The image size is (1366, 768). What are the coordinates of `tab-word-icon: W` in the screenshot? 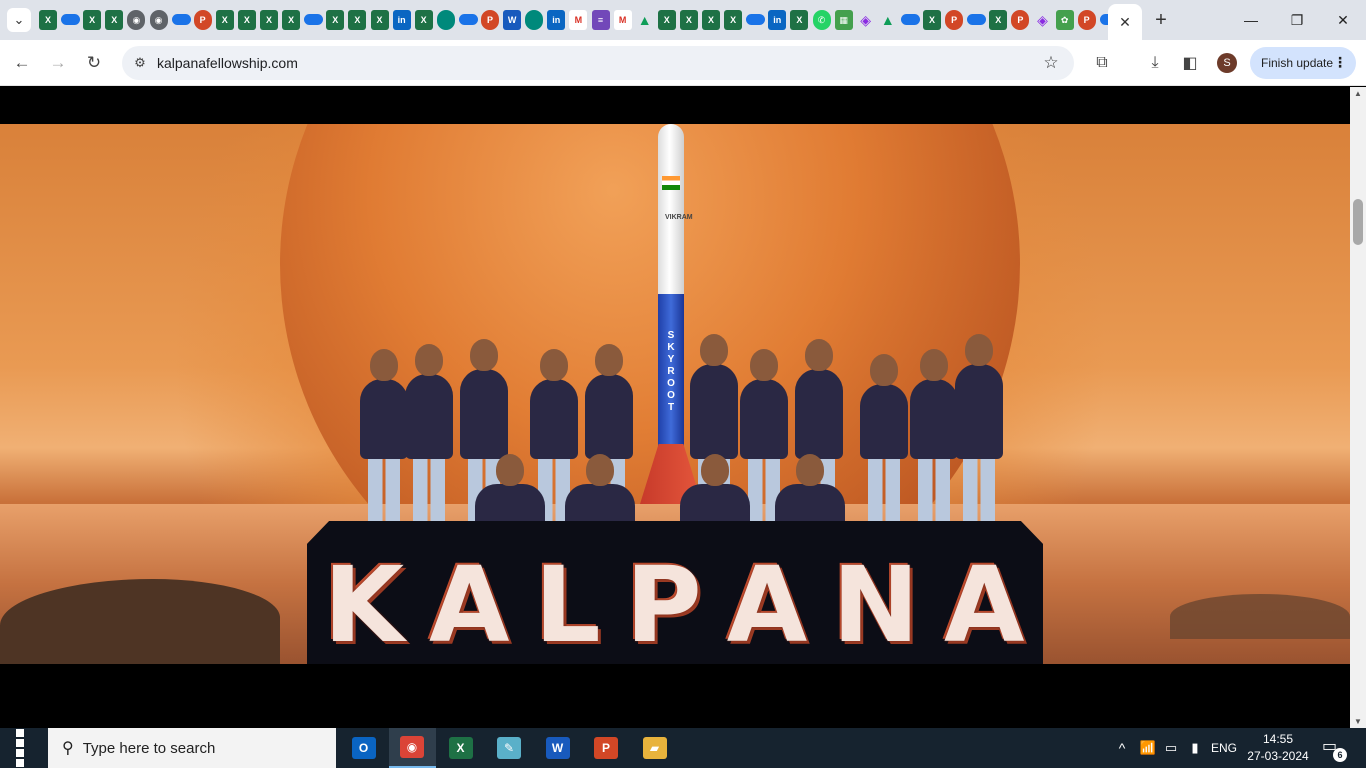 It's located at (512, 20).